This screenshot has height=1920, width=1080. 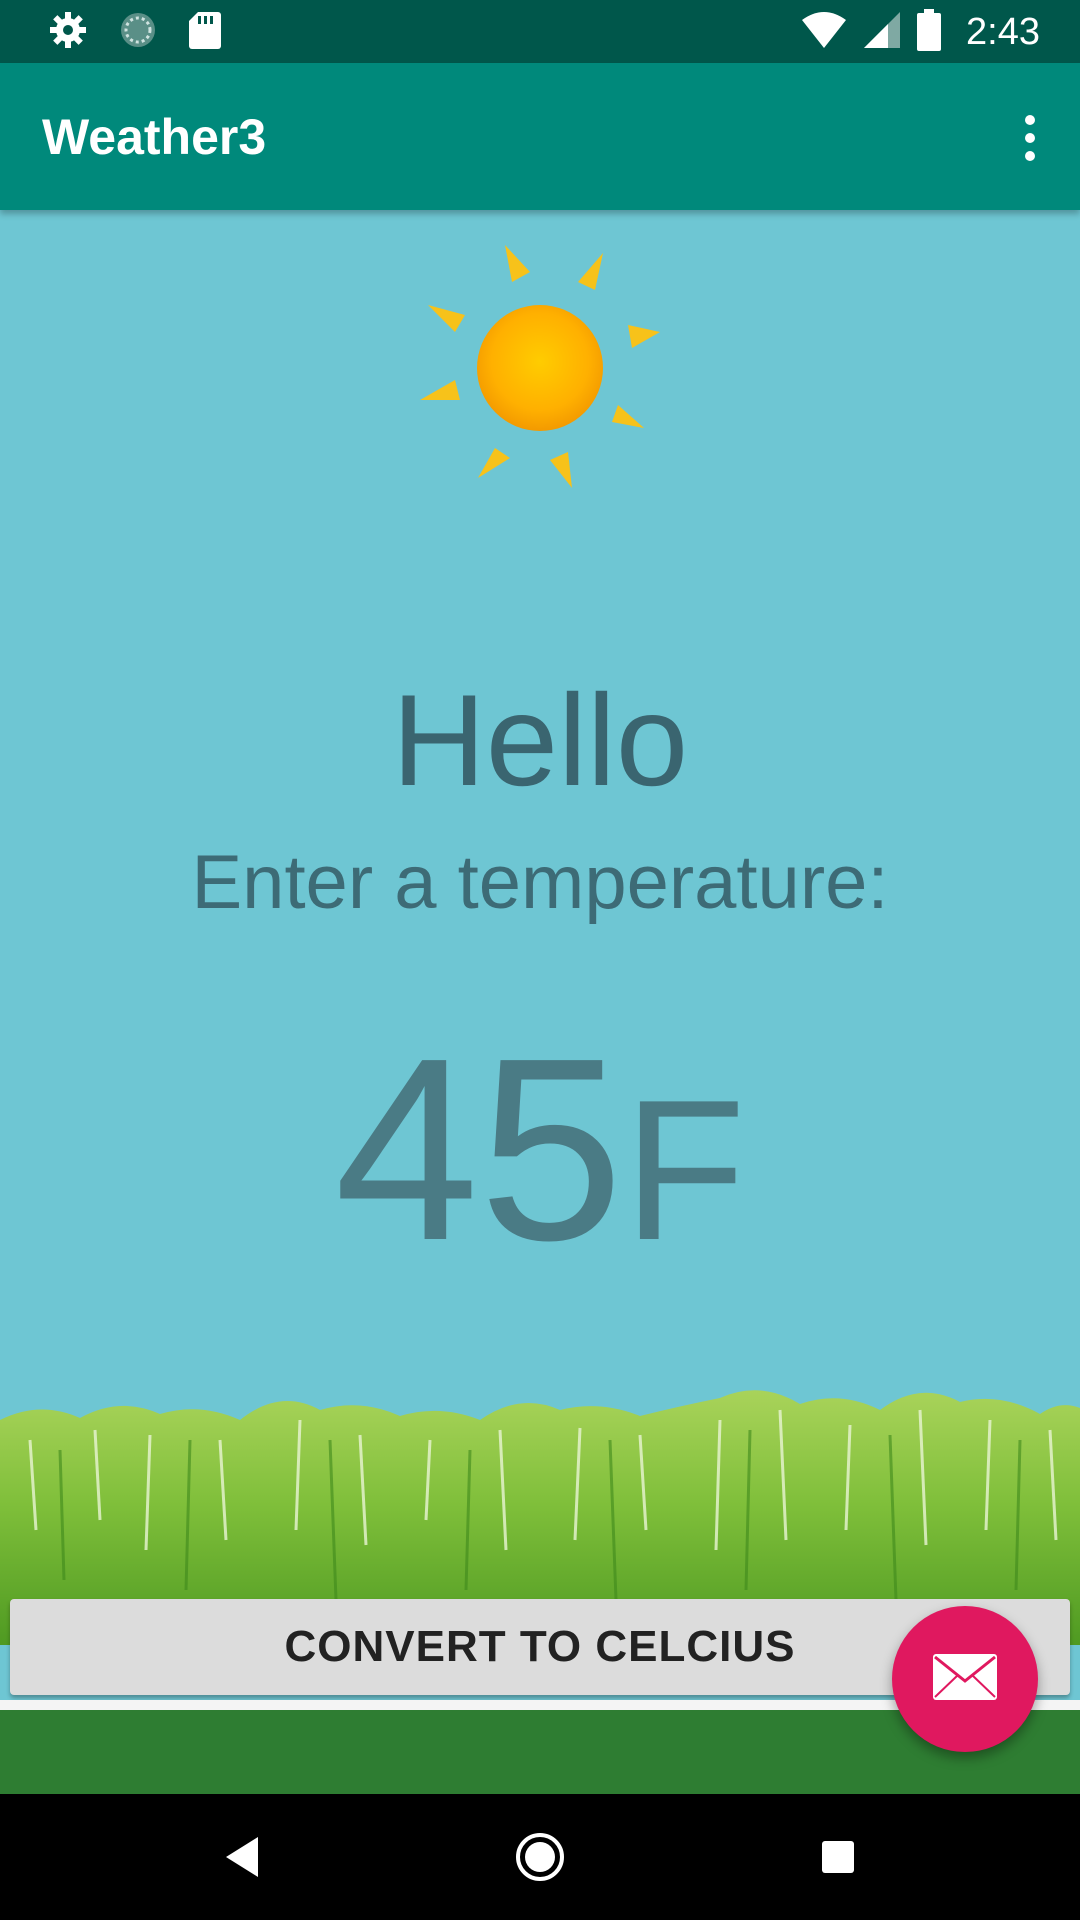 I want to click on recents-icon, so click(x=838, y=1857).